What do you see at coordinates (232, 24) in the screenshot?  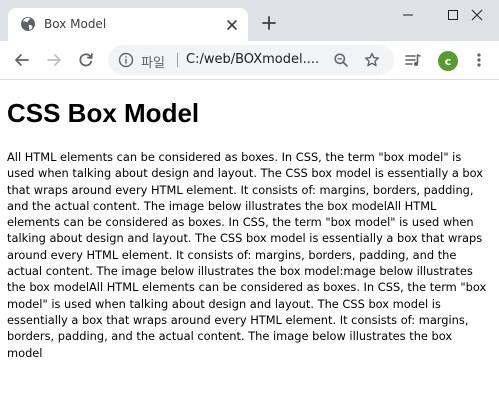 I see `close-icon` at bounding box center [232, 24].